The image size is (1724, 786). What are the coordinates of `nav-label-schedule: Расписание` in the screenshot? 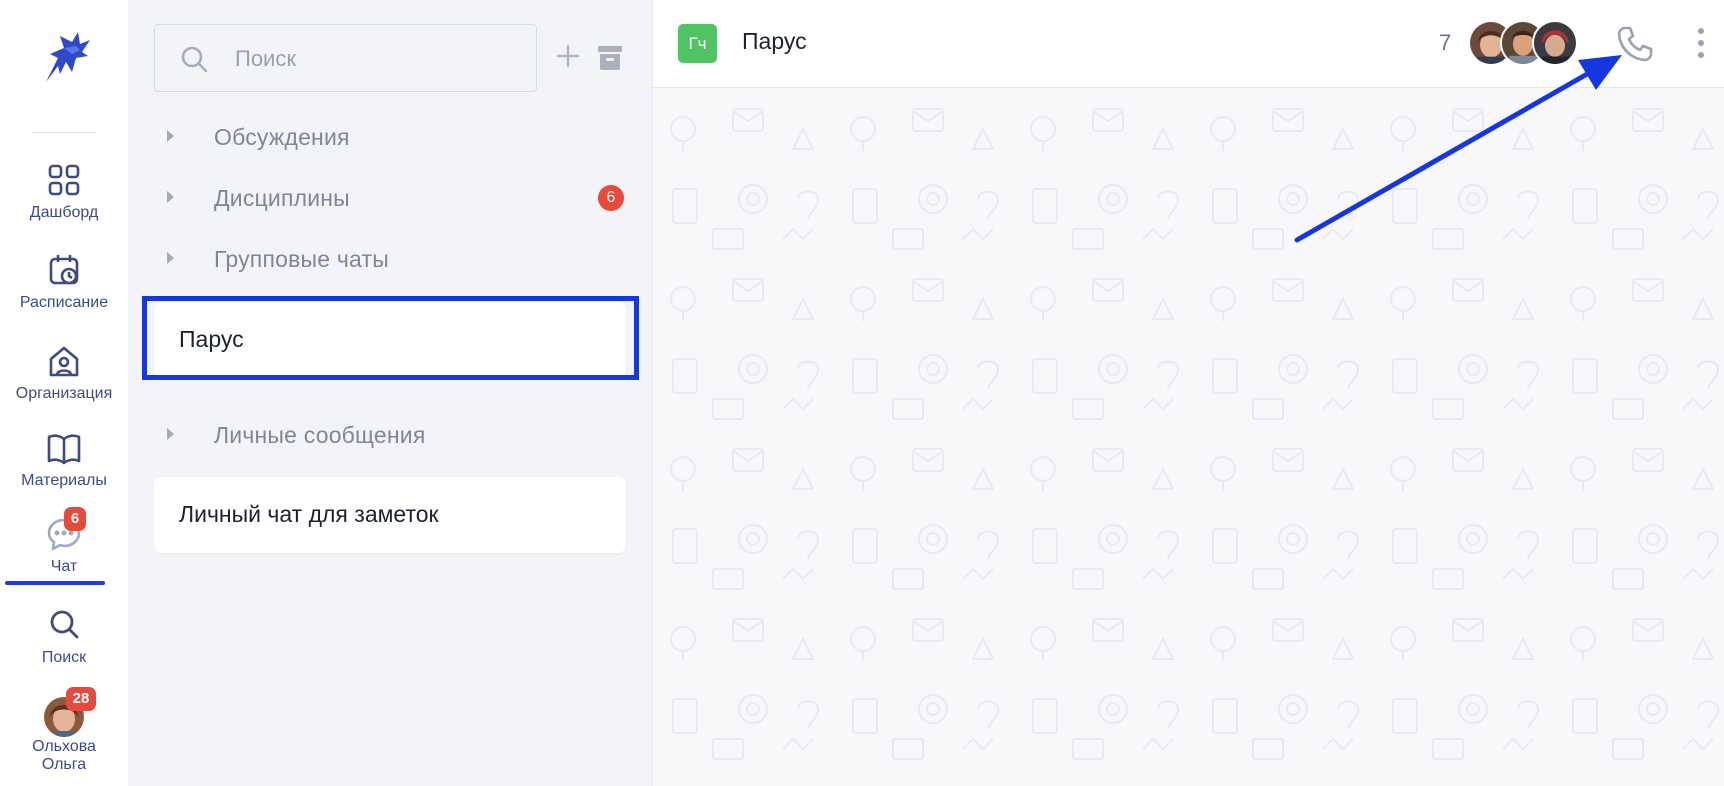 It's located at (64, 302).